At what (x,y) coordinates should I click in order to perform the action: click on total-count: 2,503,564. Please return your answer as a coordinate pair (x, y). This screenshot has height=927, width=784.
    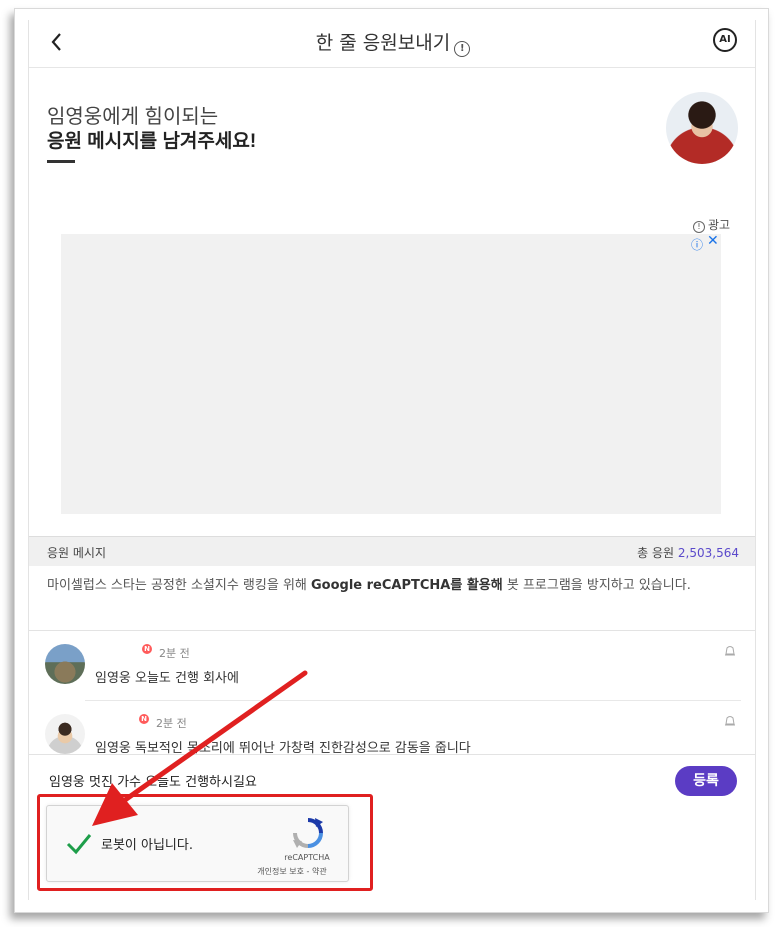
    Looking at the image, I should click on (708, 553).